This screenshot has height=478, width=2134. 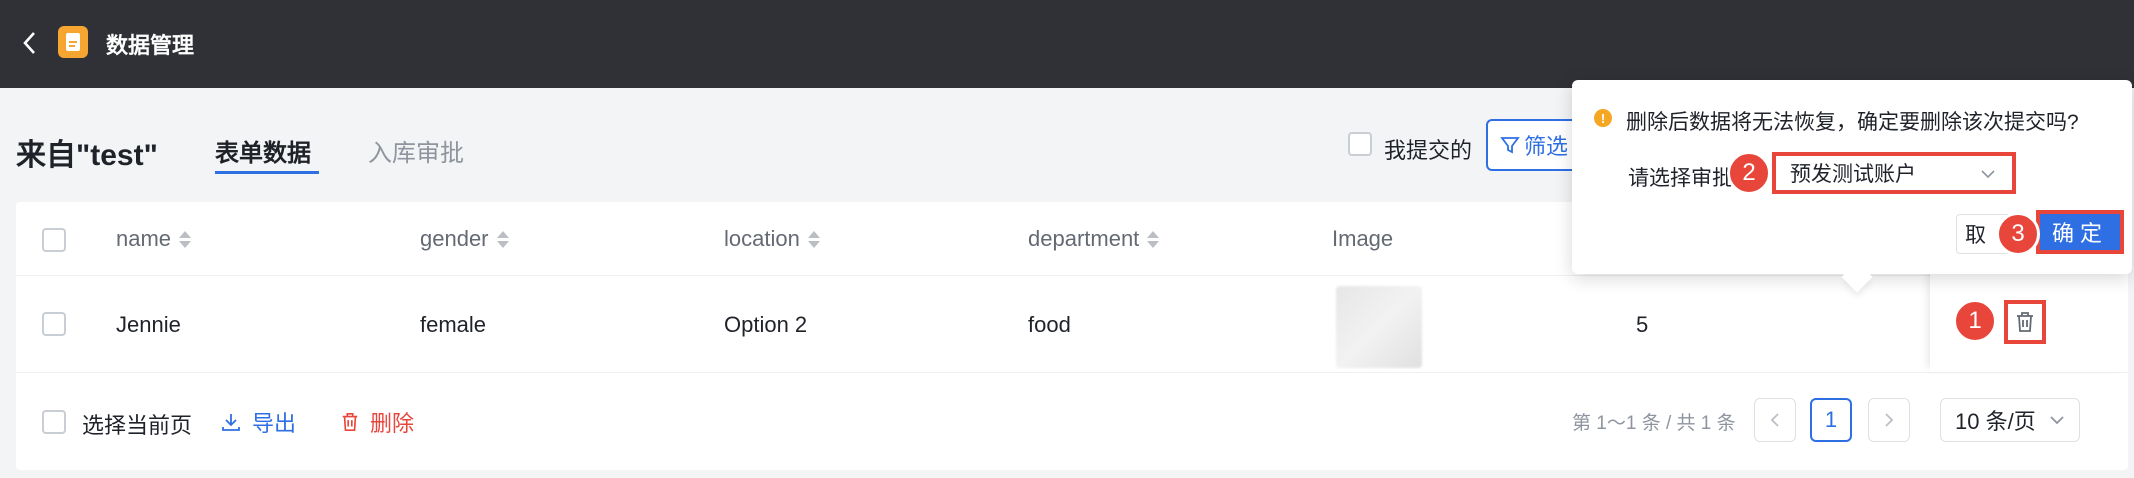 What do you see at coordinates (1546, 146) in the screenshot?
I see `filter-label: 筛选` at bounding box center [1546, 146].